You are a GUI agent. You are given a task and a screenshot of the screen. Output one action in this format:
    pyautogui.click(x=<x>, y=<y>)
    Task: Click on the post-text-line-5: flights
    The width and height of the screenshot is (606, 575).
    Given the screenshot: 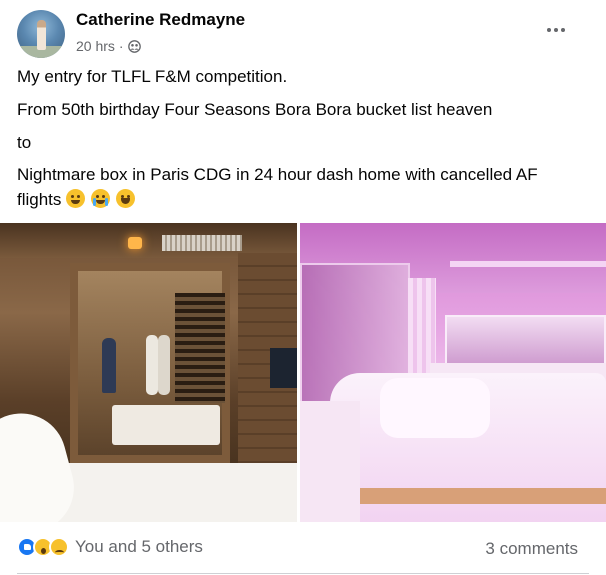 What is the action you would take?
    pyautogui.click(x=76, y=199)
    